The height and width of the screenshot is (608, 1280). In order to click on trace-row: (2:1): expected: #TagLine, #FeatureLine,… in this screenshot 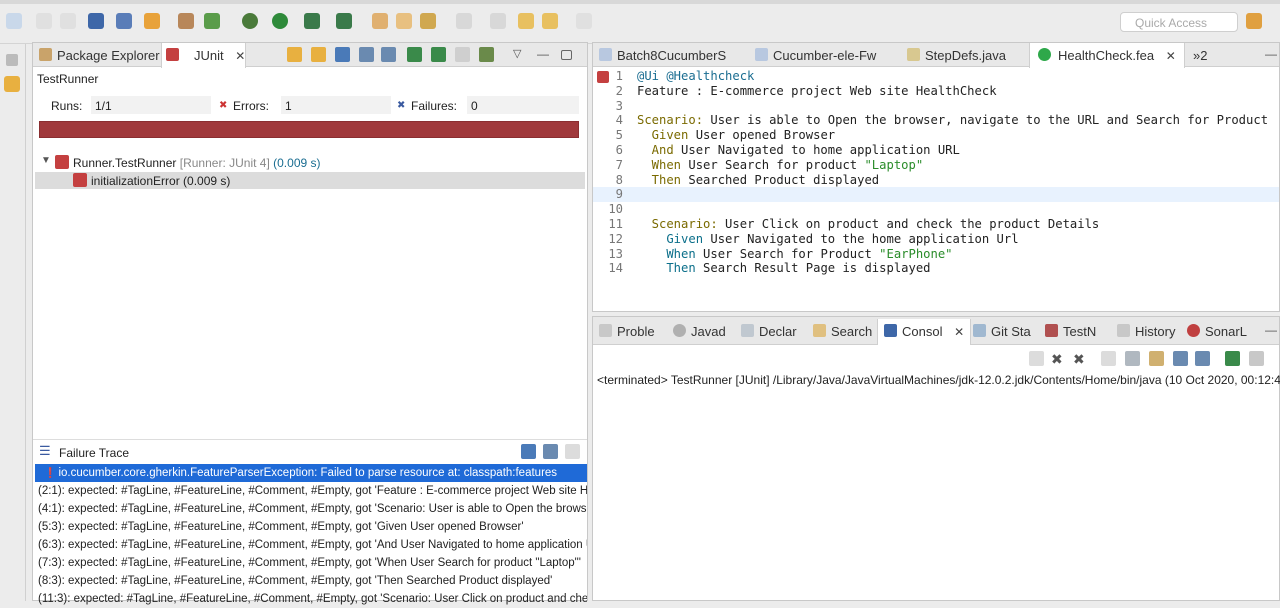, I will do `click(311, 491)`.